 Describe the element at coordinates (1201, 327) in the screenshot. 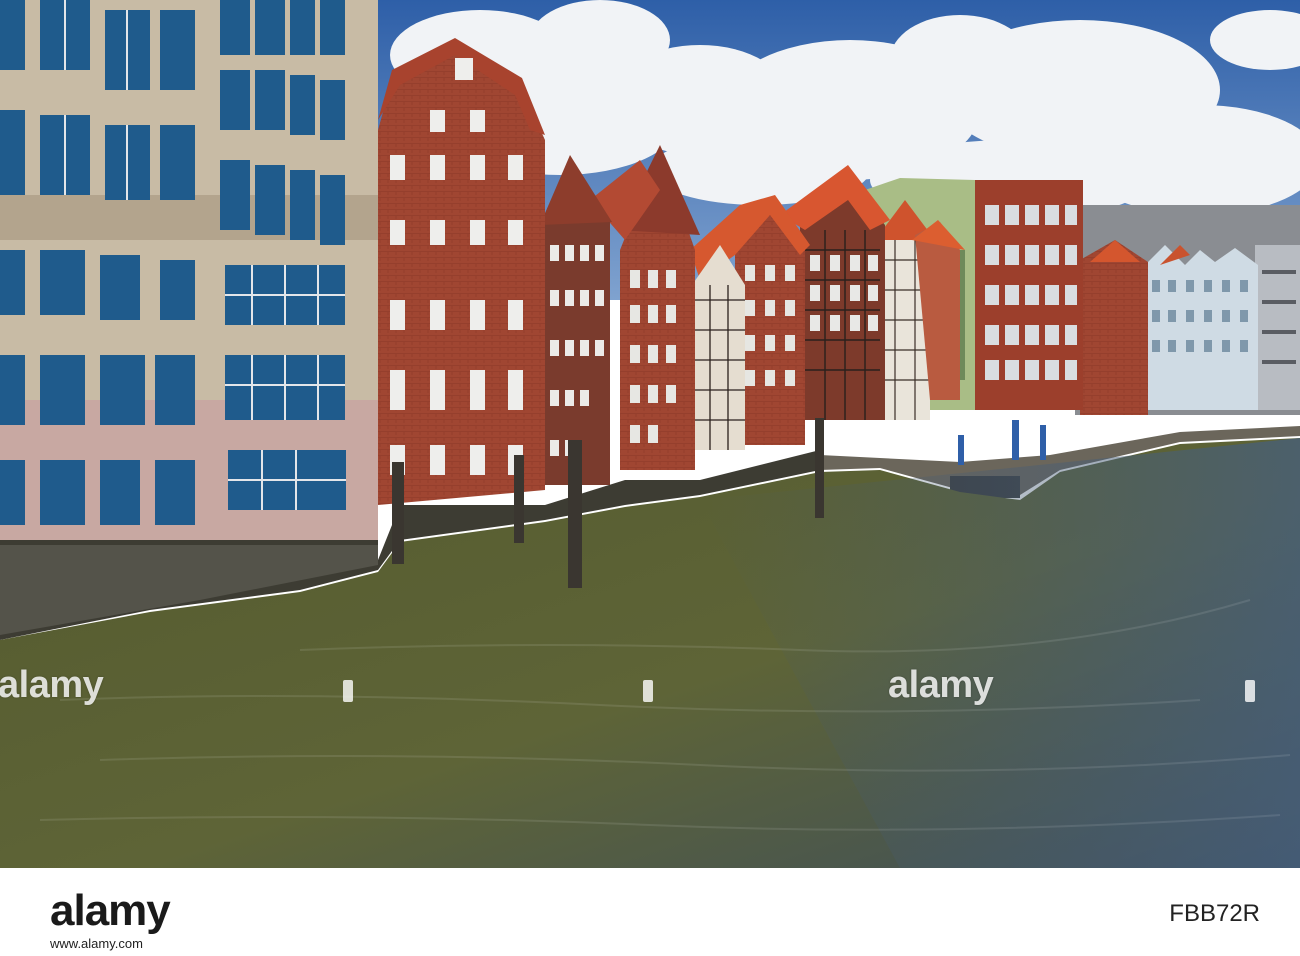

I see `white-houses` at that location.